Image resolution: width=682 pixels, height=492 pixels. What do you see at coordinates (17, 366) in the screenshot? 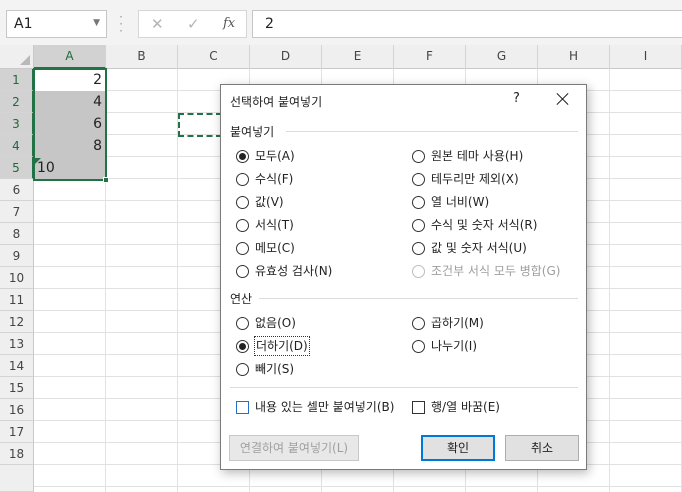
I see `row-header: 14` at bounding box center [17, 366].